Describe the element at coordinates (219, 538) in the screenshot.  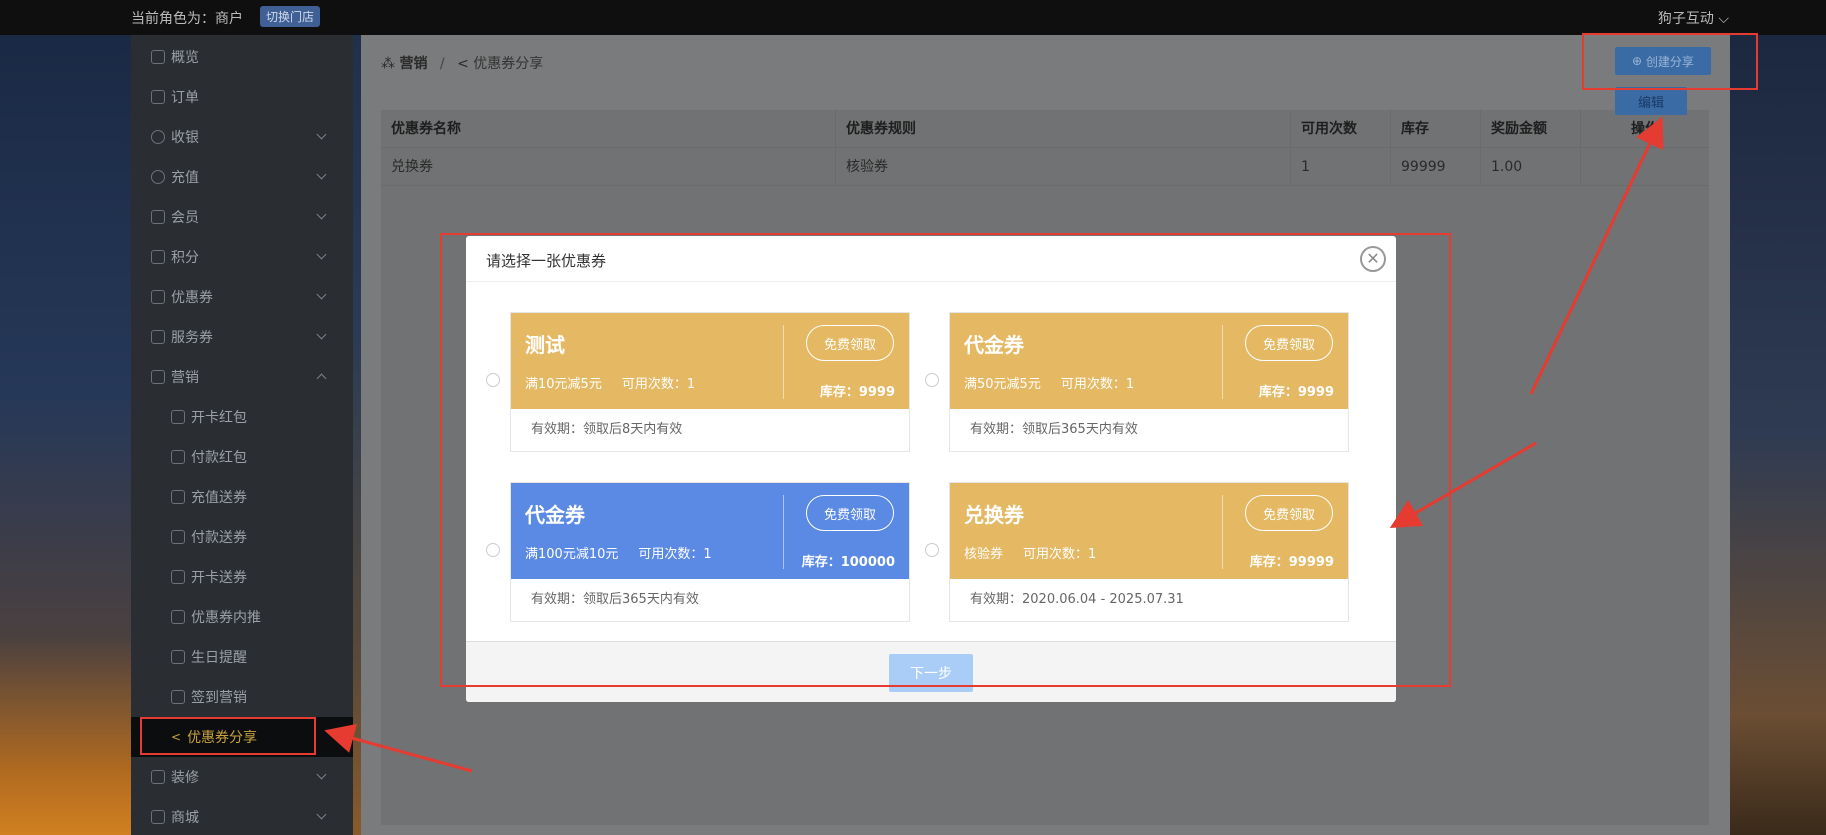
I see `sidebar-item-label: 付款送券` at that location.